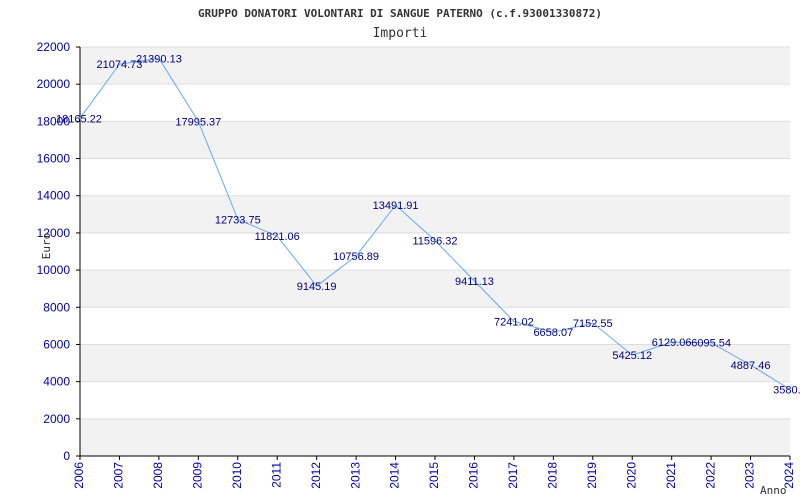  I want to click on data-label: 18165.22, so click(79, 119).